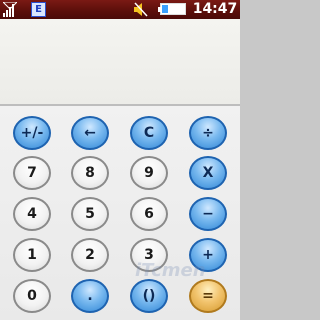  What do you see at coordinates (215, 9) in the screenshot?
I see `clock: 14:47` at bounding box center [215, 9].